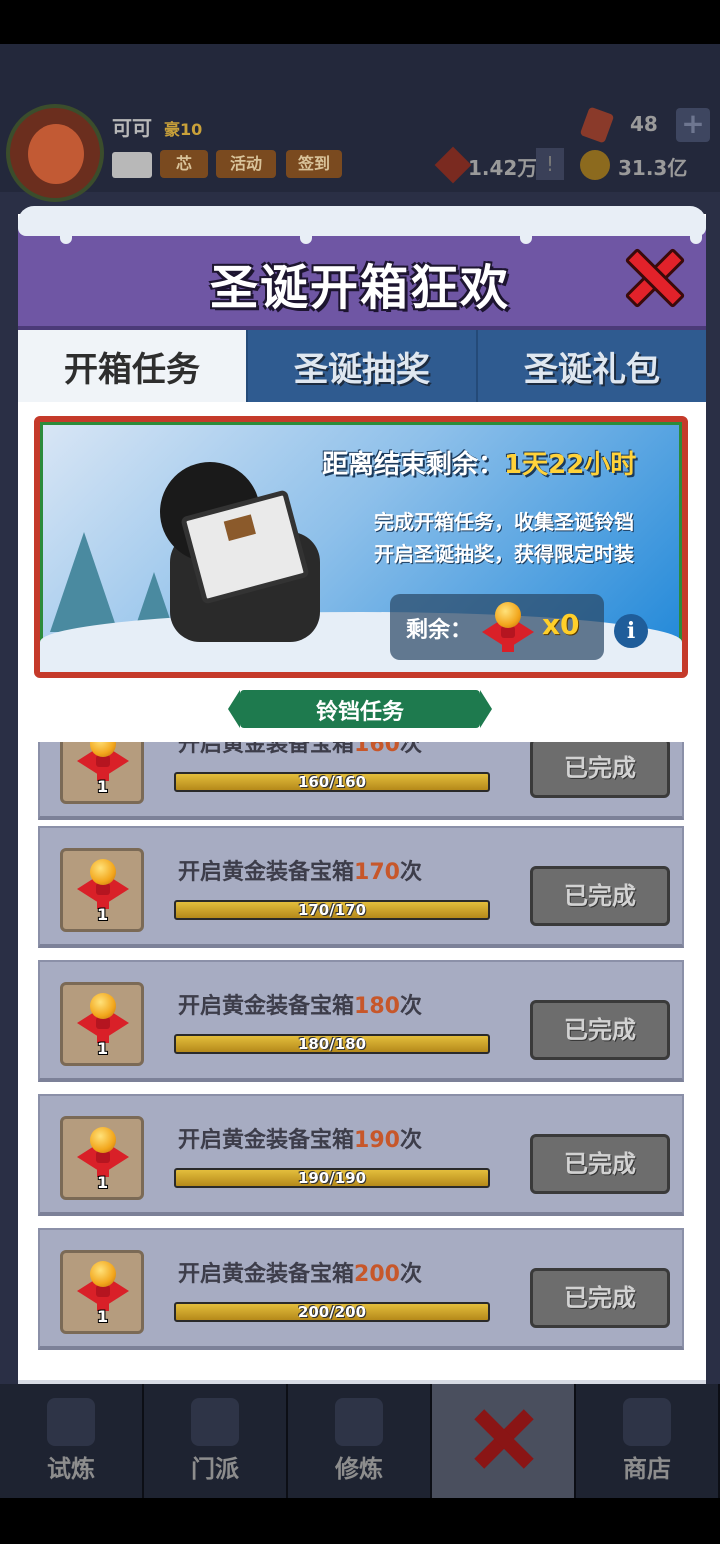  I want to click on task-progress-text: 170/170, so click(332, 910).